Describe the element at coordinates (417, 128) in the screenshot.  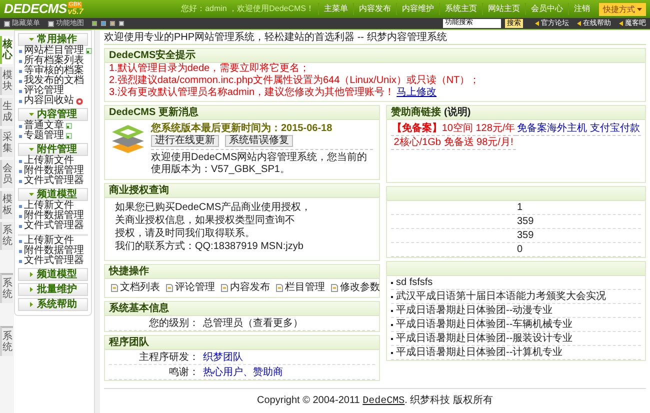
I see `sponsor-link: 【免备案】` at that location.